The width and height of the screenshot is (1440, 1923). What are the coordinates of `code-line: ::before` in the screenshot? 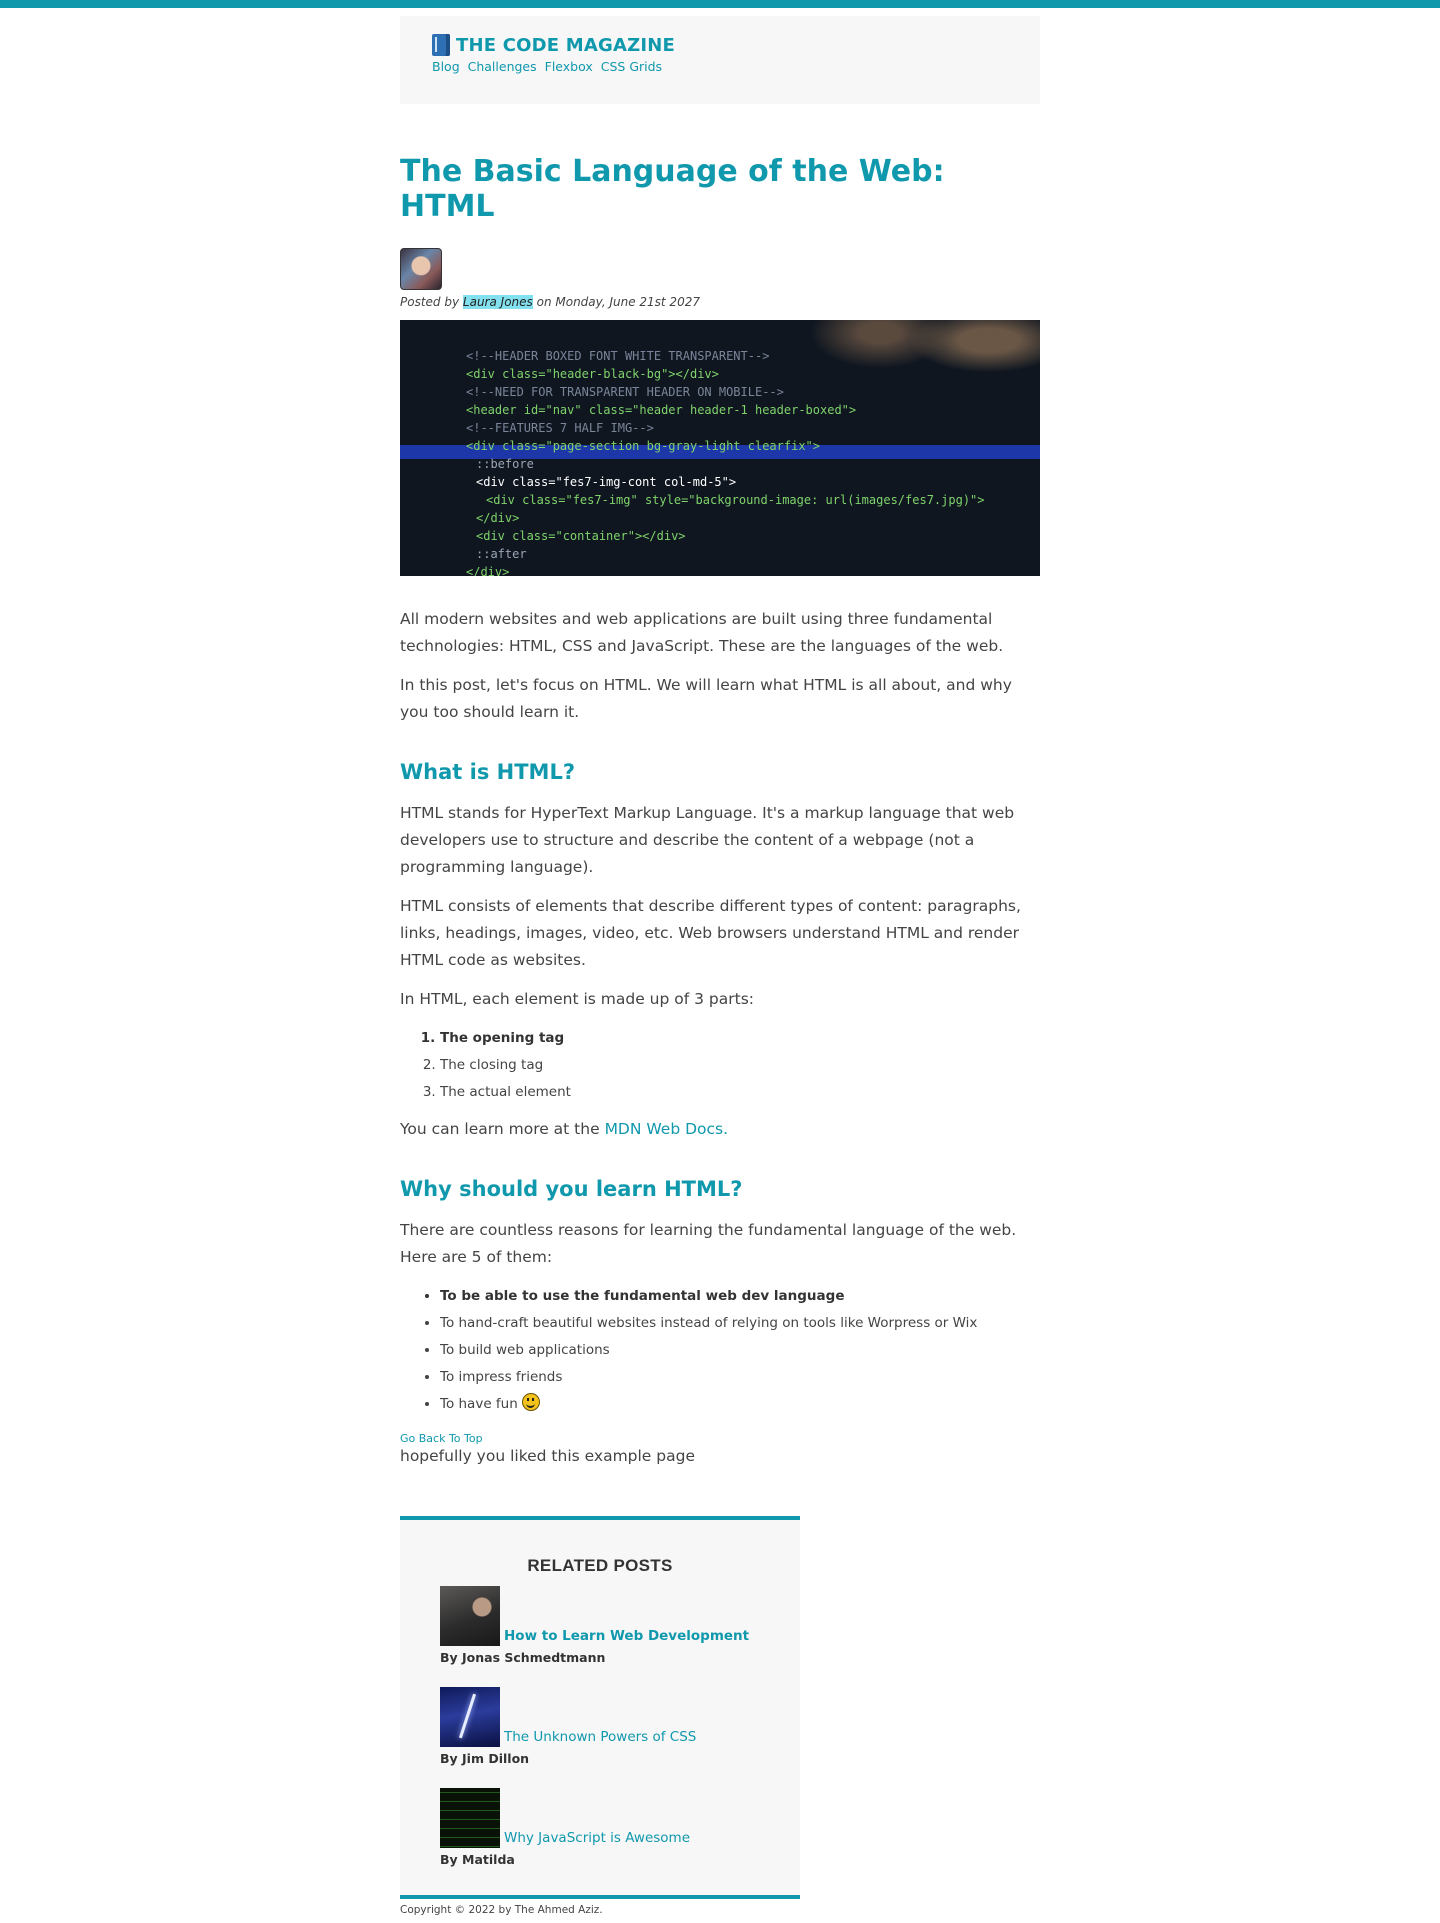 It's located at (505, 464).